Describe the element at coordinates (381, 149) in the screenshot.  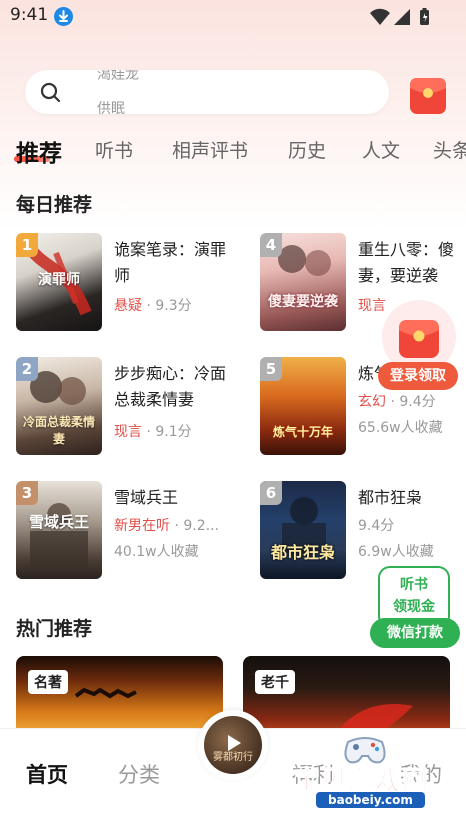
I see `tab-humanities: 人文` at that location.